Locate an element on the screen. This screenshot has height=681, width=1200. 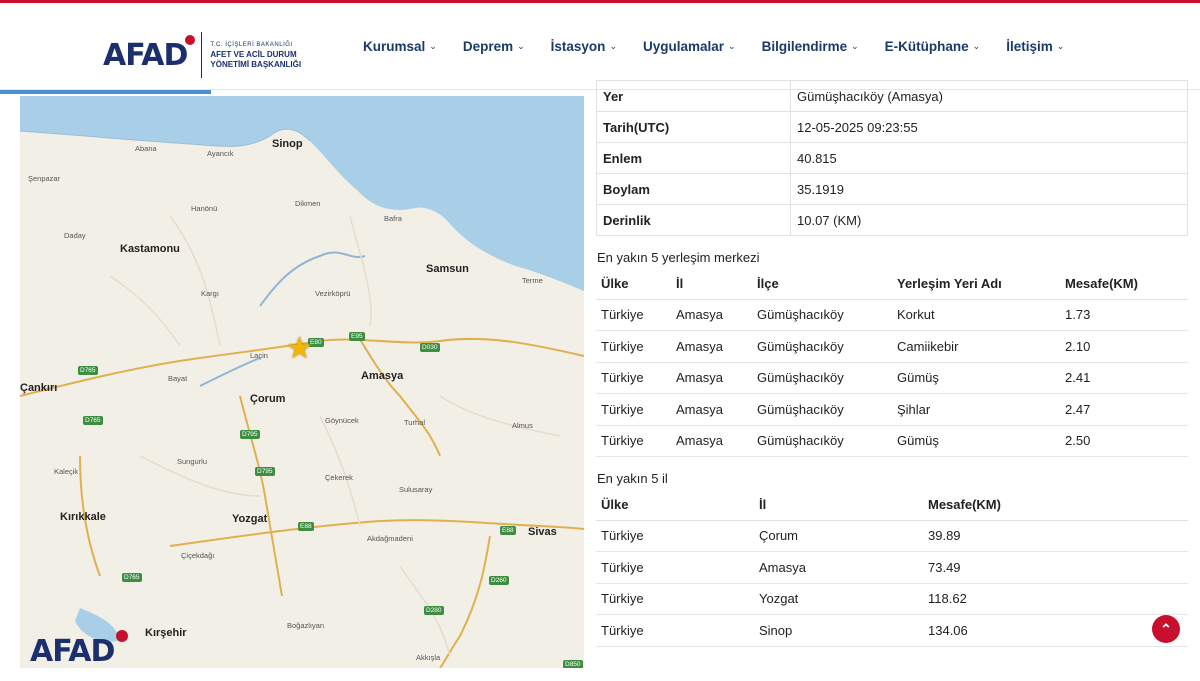
table-row: Türkiye Sinop 134.06 is located at coordinates (892, 630).